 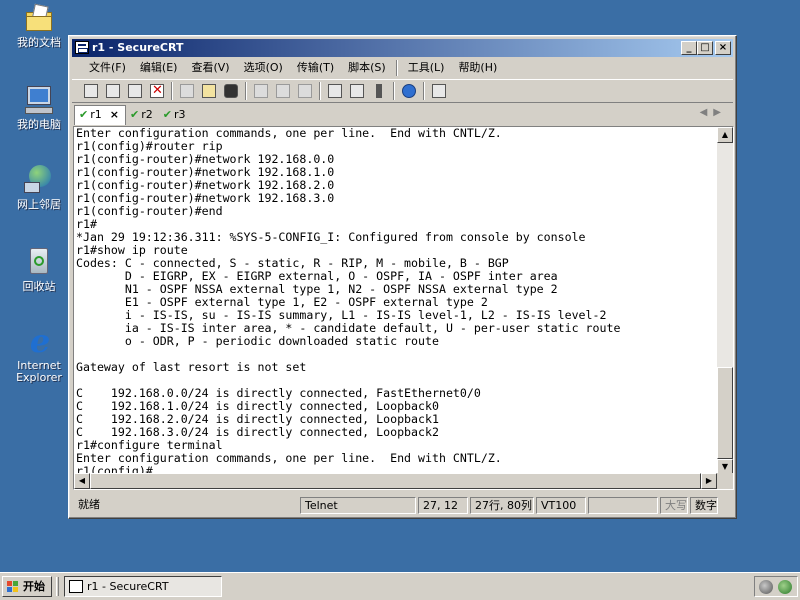 I want to click on status-ready: 就绪, so click(x=89, y=504).